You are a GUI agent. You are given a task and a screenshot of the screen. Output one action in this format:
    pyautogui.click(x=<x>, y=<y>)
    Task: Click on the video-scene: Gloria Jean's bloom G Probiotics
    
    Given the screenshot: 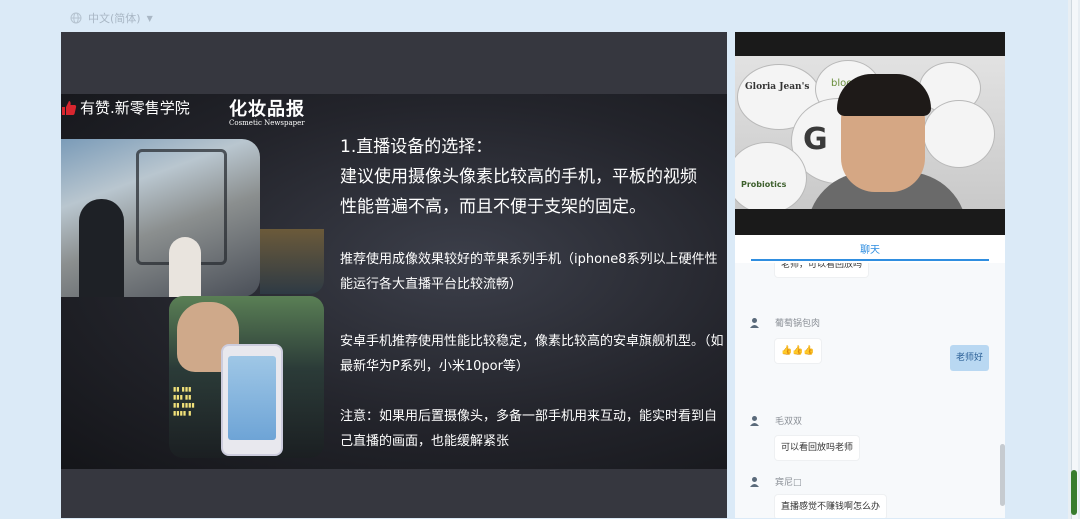 What is the action you would take?
    pyautogui.click(x=870, y=132)
    